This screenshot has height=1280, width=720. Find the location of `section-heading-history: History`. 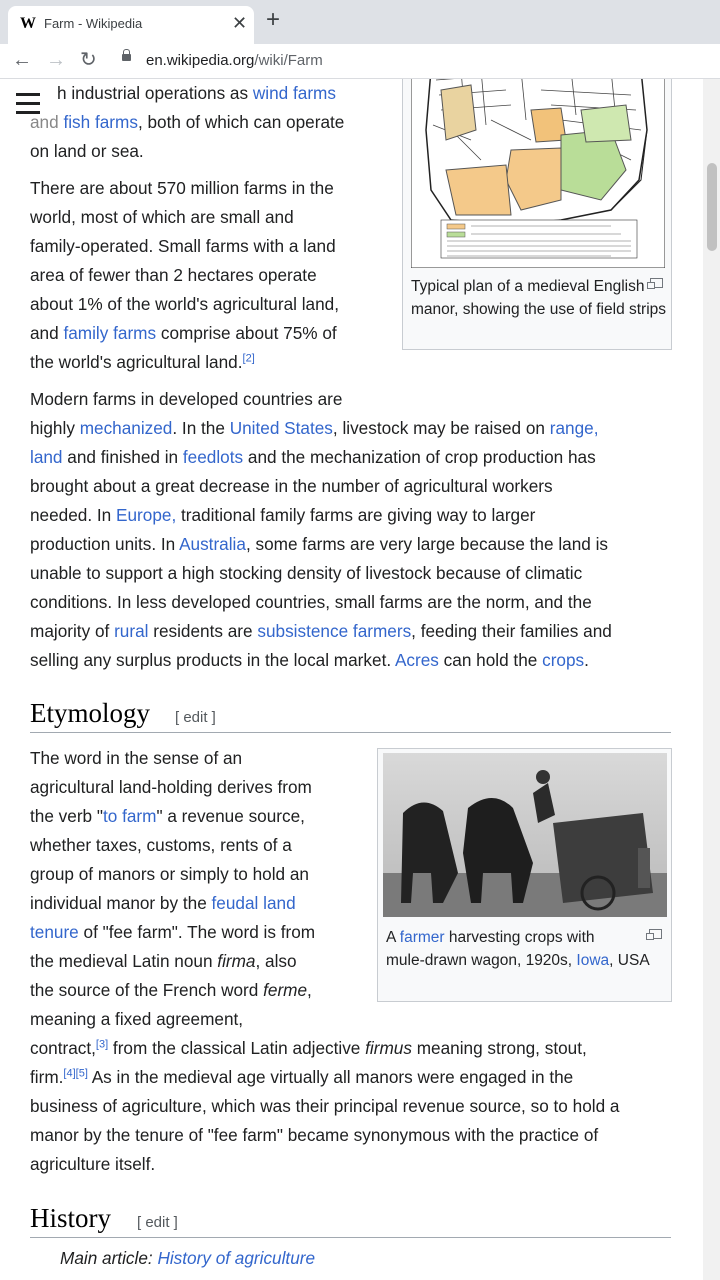

section-heading-history: History is located at coordinates (70, 1218).